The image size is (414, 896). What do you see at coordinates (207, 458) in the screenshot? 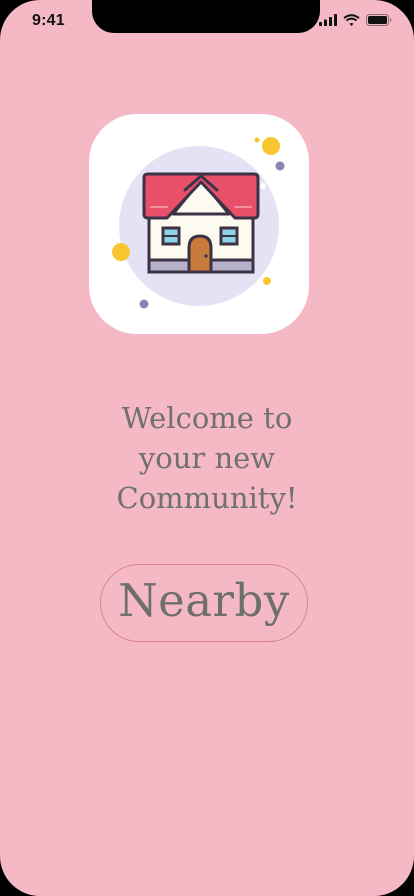
I see `welcome-message: Welcome to your new Community!` at bounding box center [207, 458].